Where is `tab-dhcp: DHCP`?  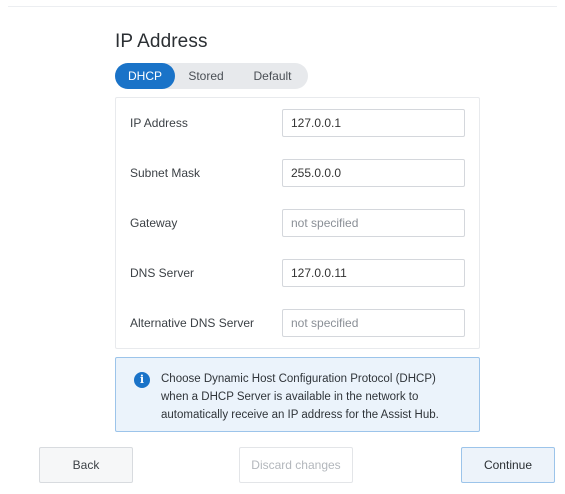
tab-dhcp: DHCP is located at coordinates (145, 76).